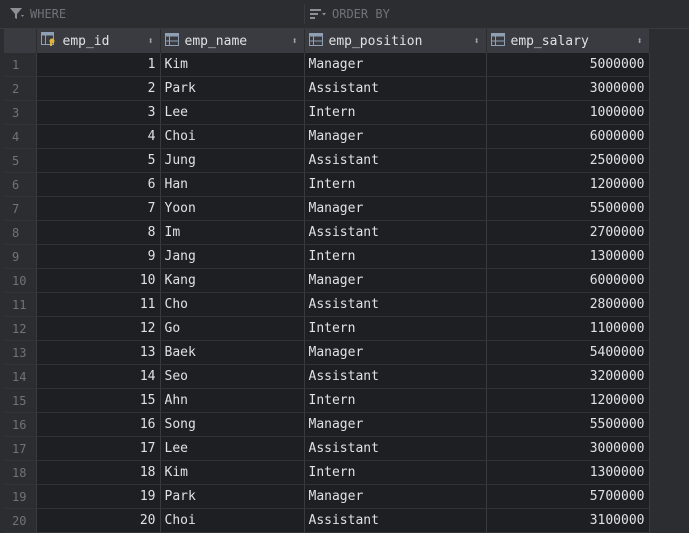 The height and width of the screenshot is (533, 689). I want to click on cell-emp-name: Go, so click(232, 328).